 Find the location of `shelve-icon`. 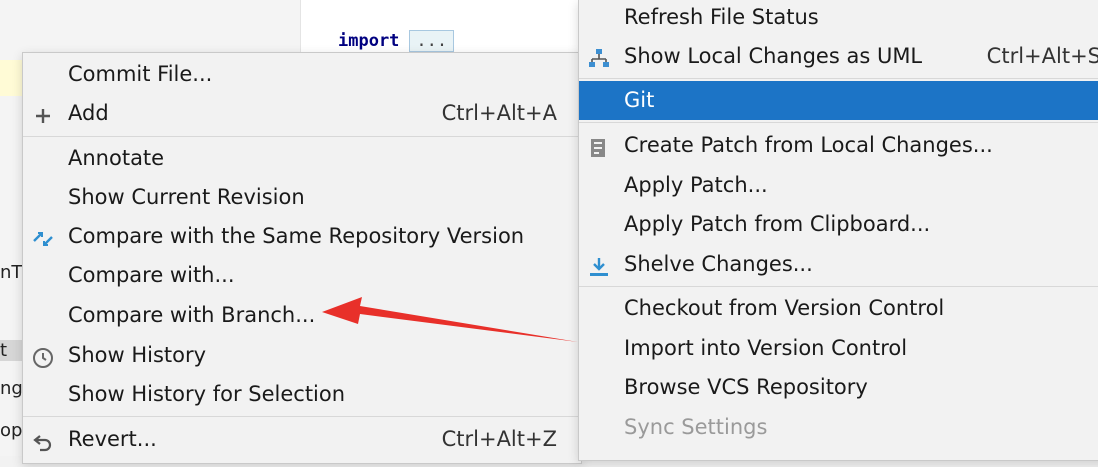

shelve-icon is located at coordinates (599, 265).